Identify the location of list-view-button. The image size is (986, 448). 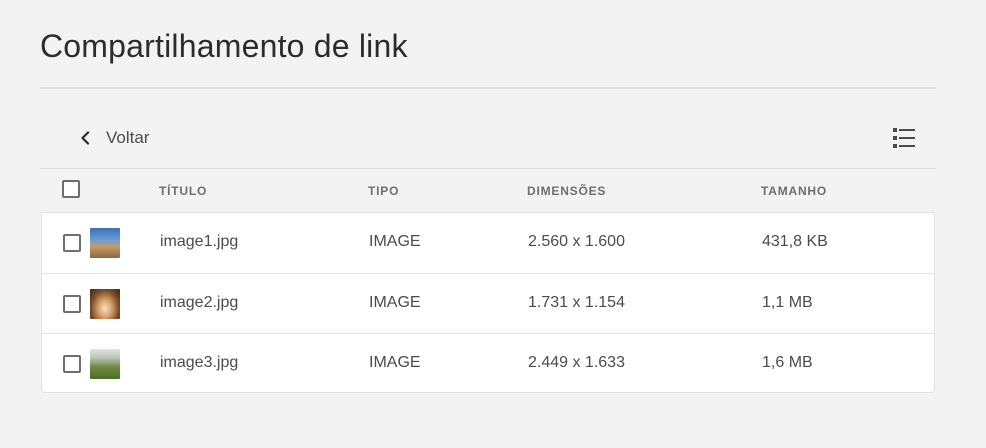
(904, 138).